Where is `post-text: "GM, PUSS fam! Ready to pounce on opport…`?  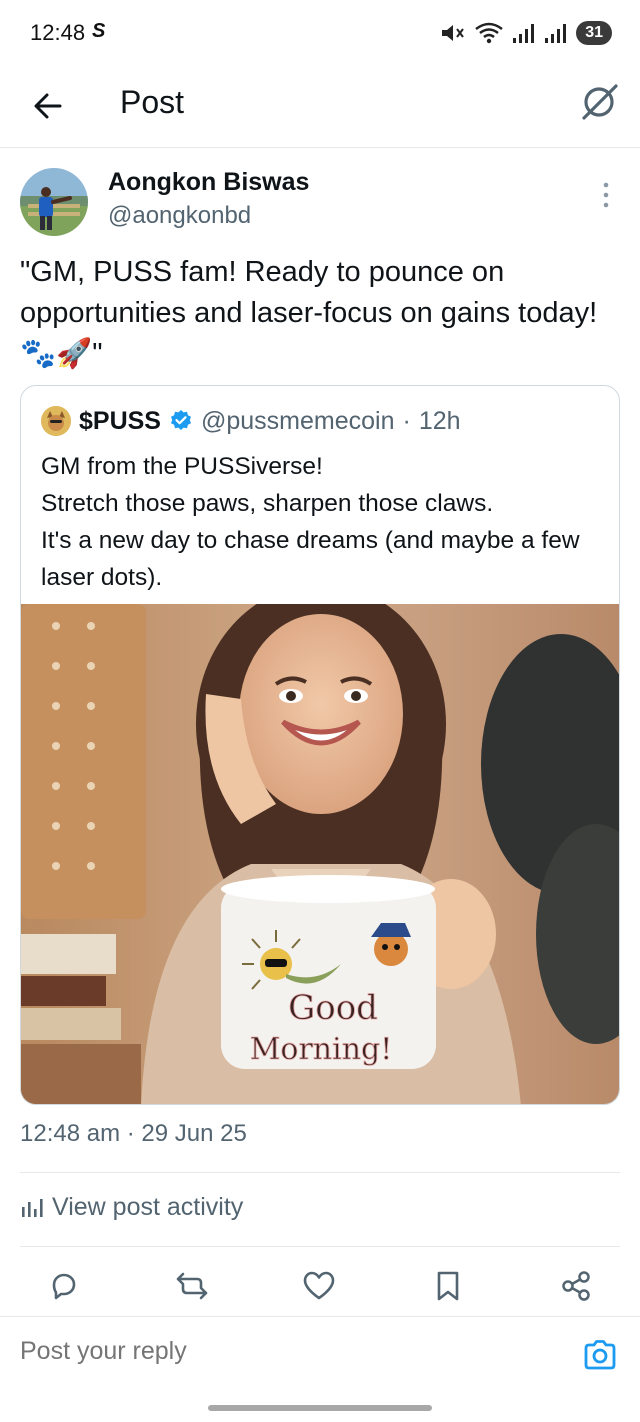 post-text: "GM, PUSS fam! Ready to pounce on opport… is located at coordinates (313, 313).